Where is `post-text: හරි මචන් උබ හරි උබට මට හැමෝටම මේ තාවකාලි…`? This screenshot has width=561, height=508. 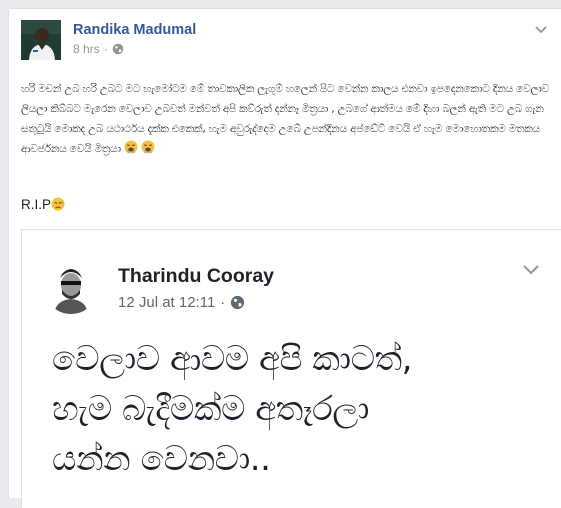 post-text: හරි මචන් උබ හරි උබට මට හැමෝටම මේ තාවකාලි… is located at coordinates (287, 119).